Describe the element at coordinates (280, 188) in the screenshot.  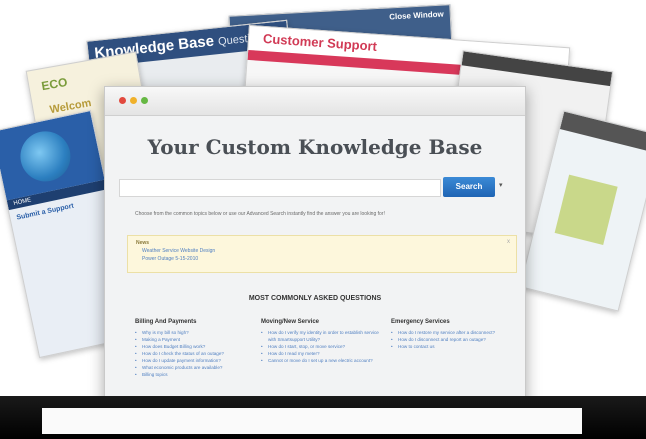
I see `search-input` at that location.